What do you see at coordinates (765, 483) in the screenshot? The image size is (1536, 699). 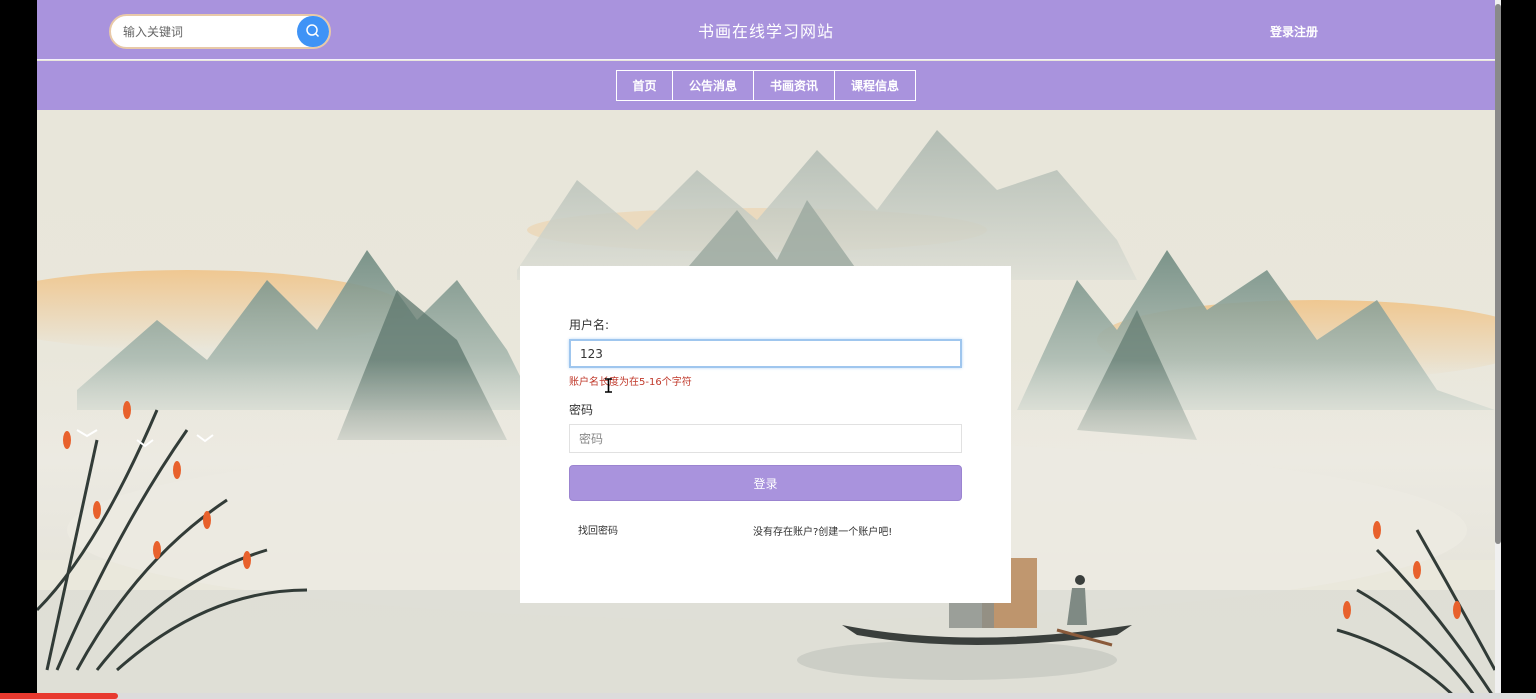 I see `login-button: 登录` at bounding box center [765, 483].